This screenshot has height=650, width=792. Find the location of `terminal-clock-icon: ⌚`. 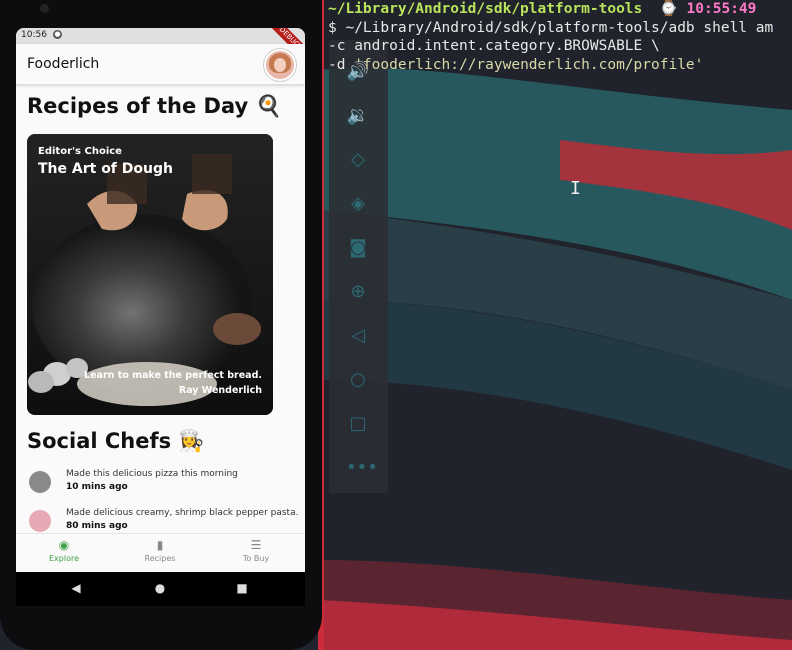

terminal-clock-icon: ⌚ is located at coordinates (668, 9).